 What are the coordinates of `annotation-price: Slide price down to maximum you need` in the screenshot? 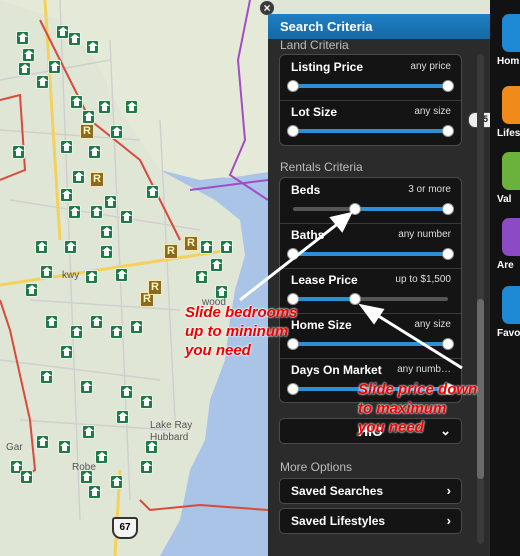 It's located at (418, 408).